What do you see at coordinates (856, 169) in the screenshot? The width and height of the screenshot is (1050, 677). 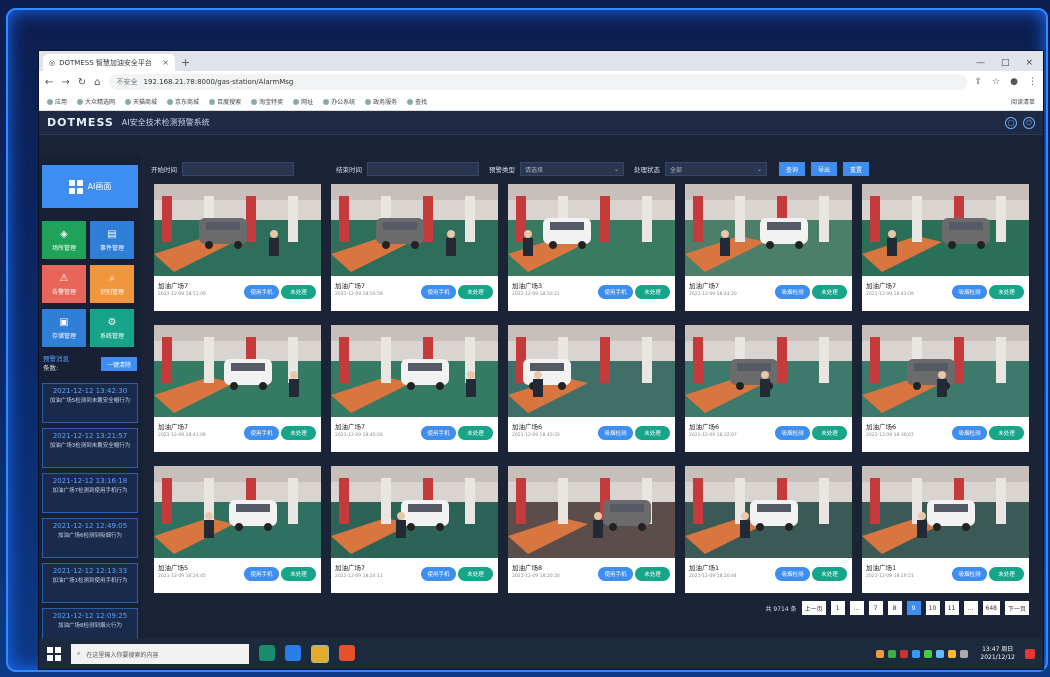 I see `reset-button: 重置` at bounding box center [856, 169].